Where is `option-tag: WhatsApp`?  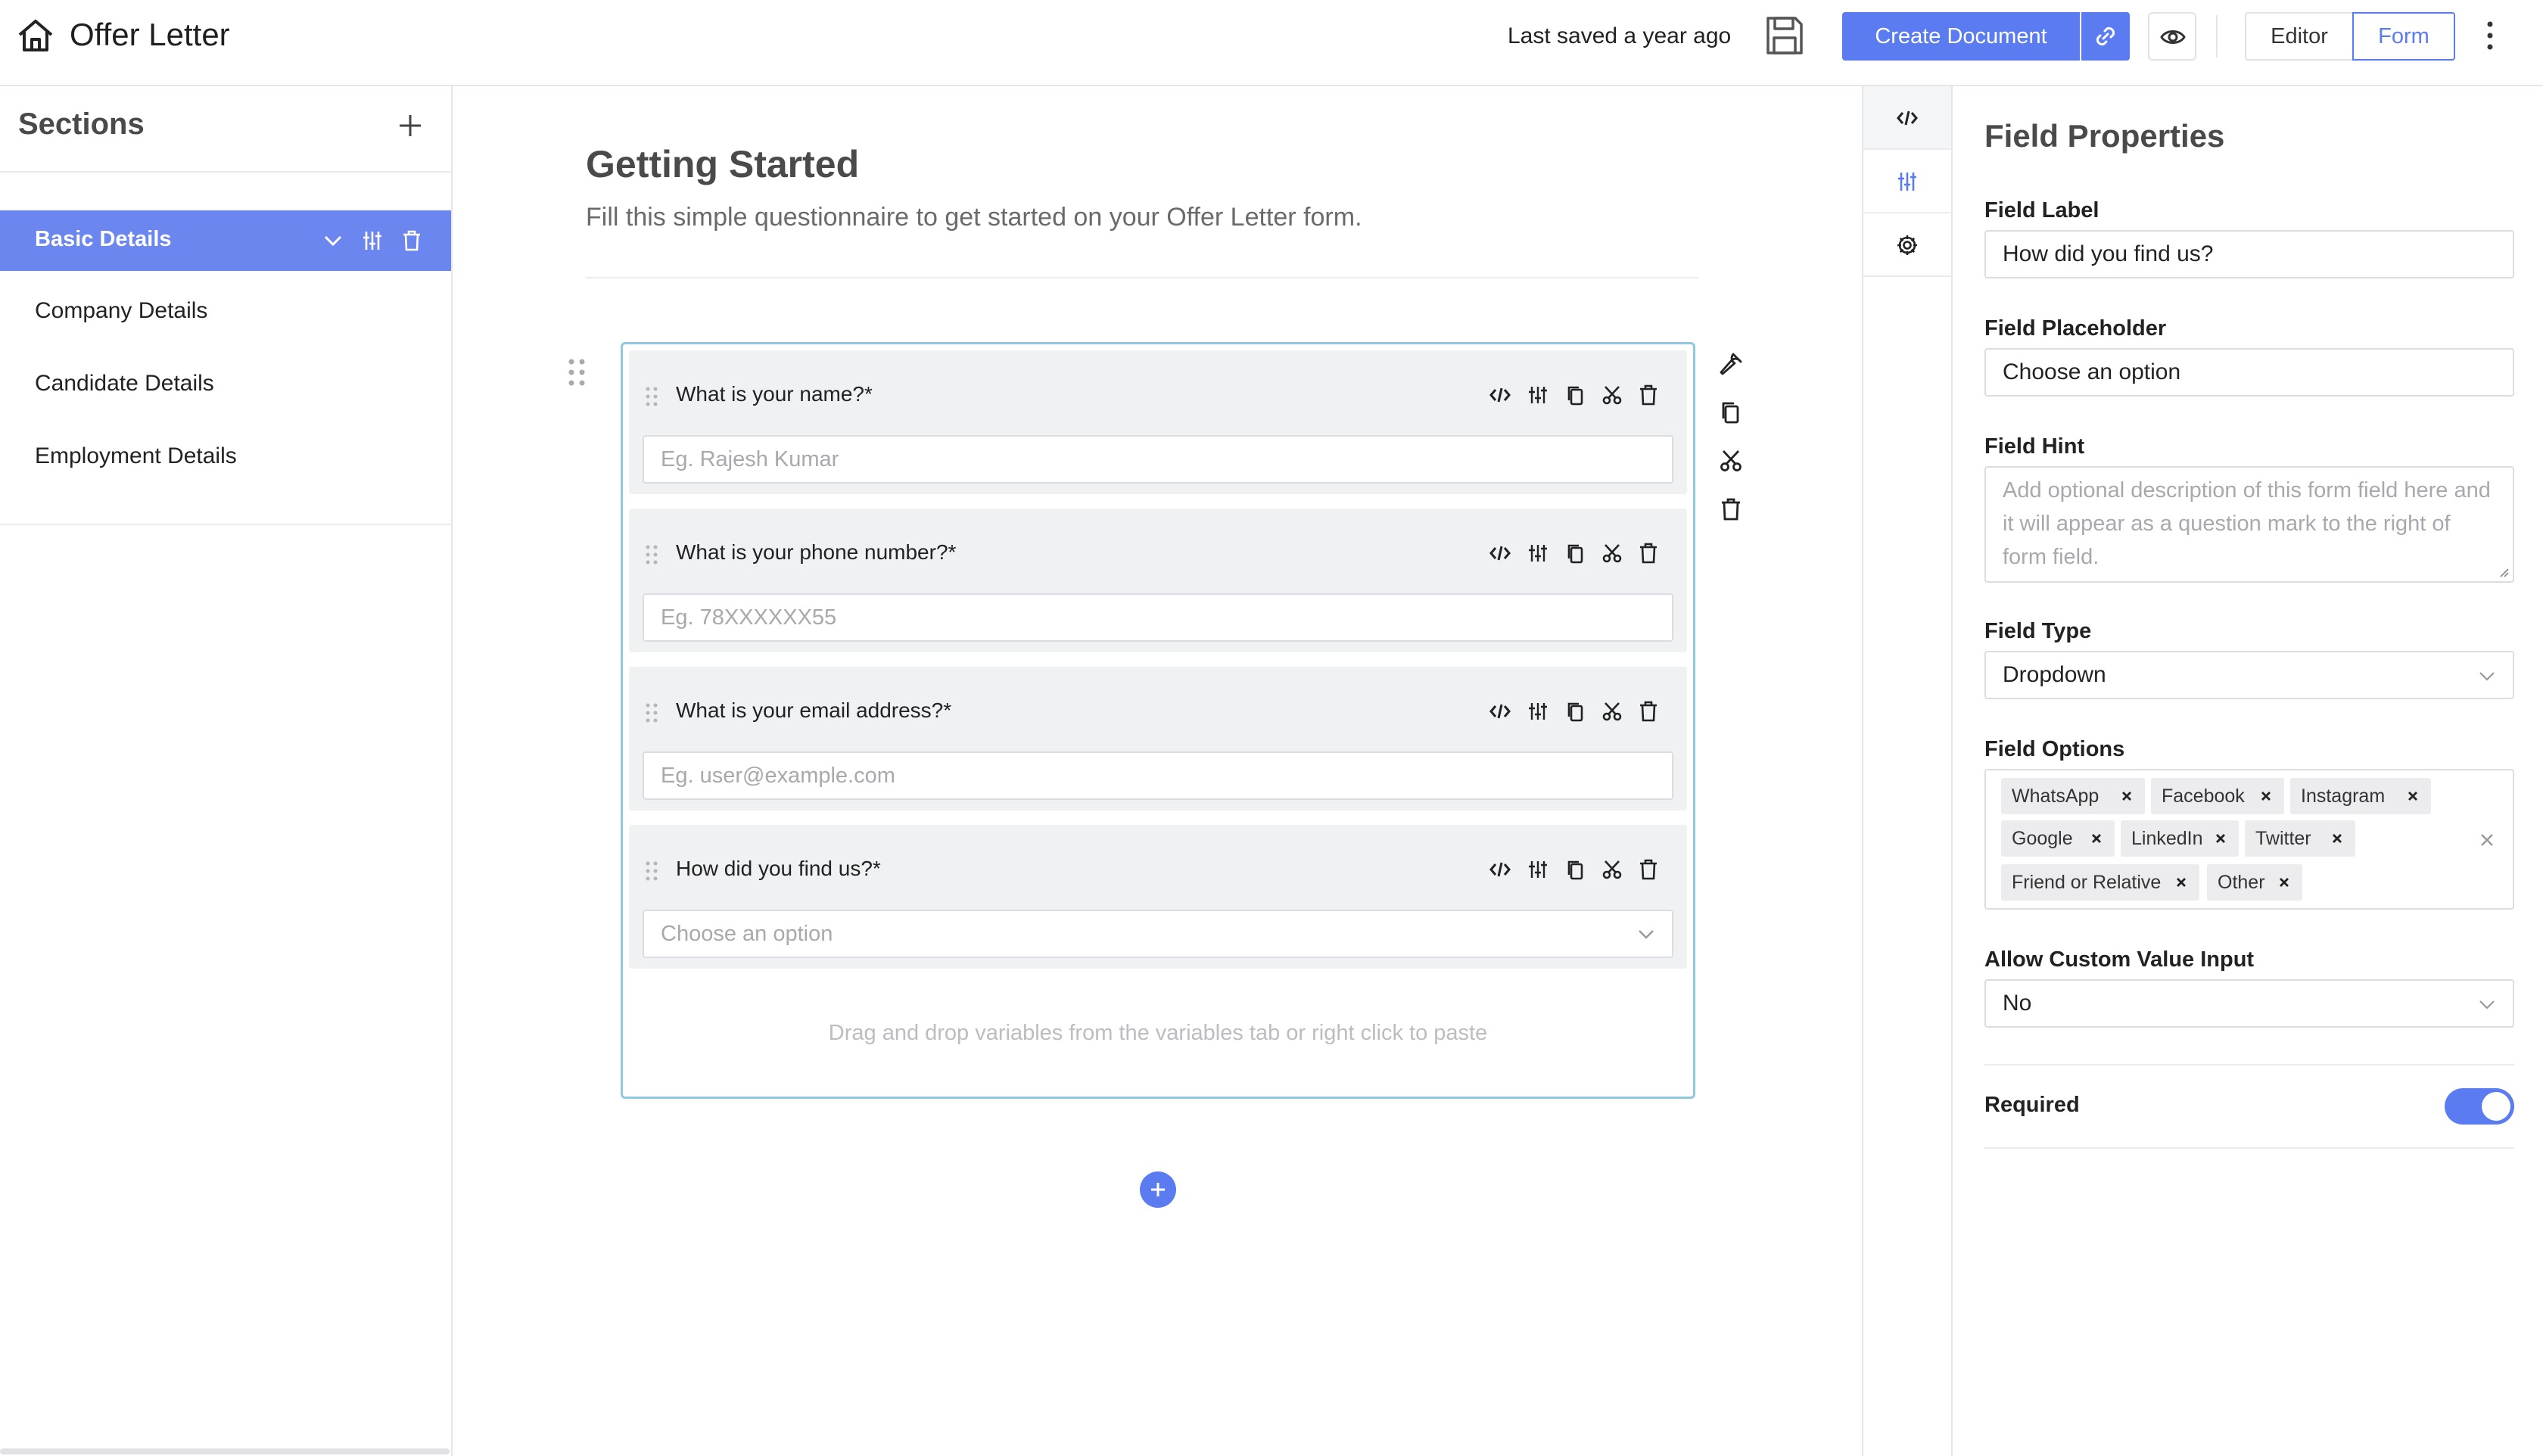 option-tag: WhatsApp is located at coordinates (2073, 796).